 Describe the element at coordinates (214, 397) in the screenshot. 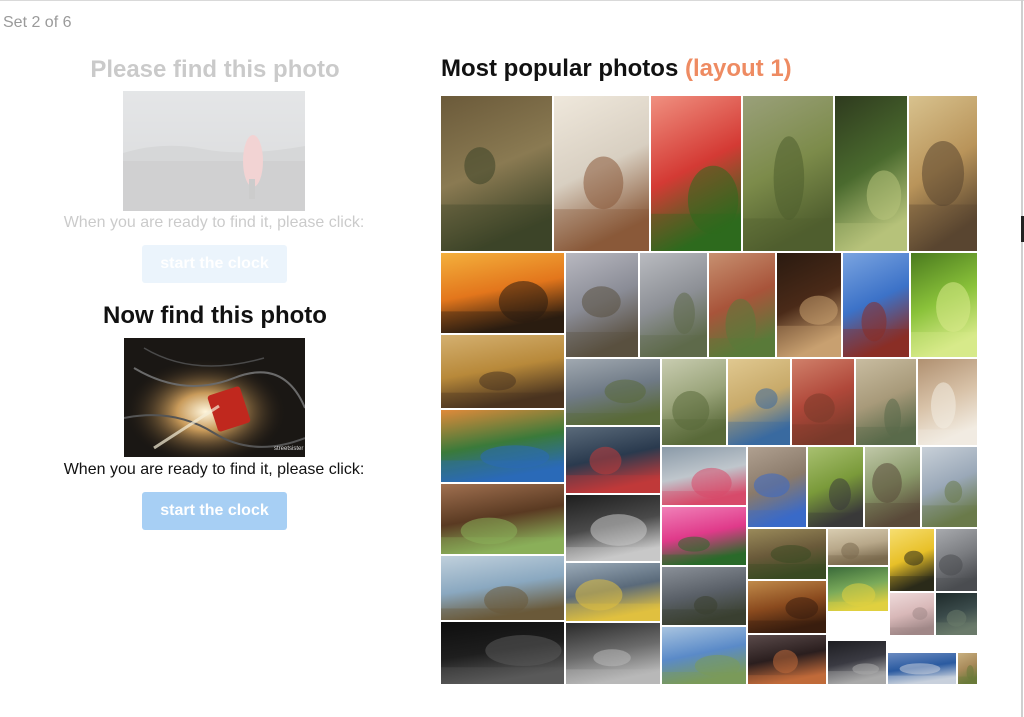

I see `current-target-photo: streetsister` at that location.